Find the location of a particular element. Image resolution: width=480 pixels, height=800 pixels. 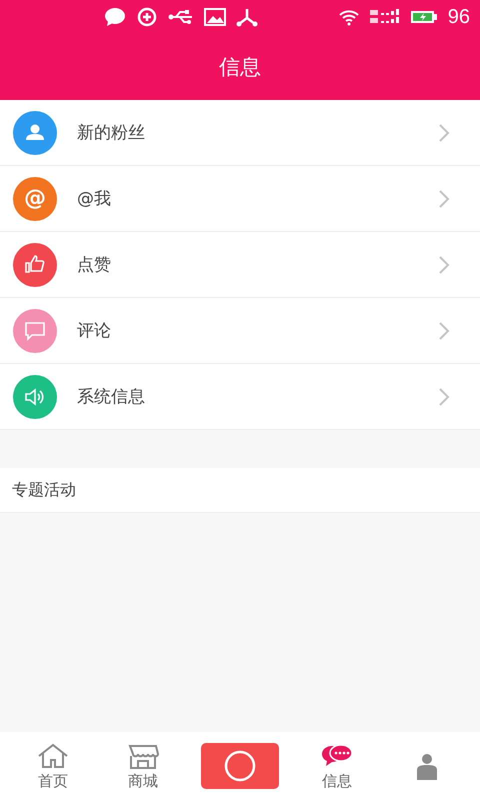

menu-label: 新的粉丝 is located at coordinates (111, 133).